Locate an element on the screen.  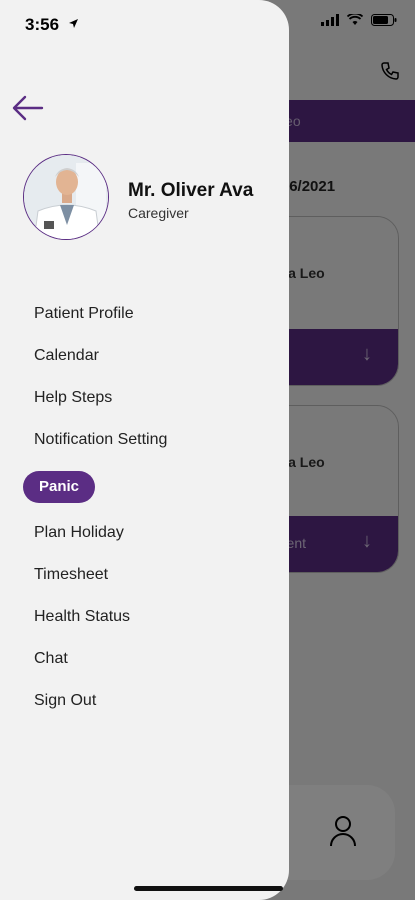
menu-item-calendar: Calendar is located at coordinates (66, 356).